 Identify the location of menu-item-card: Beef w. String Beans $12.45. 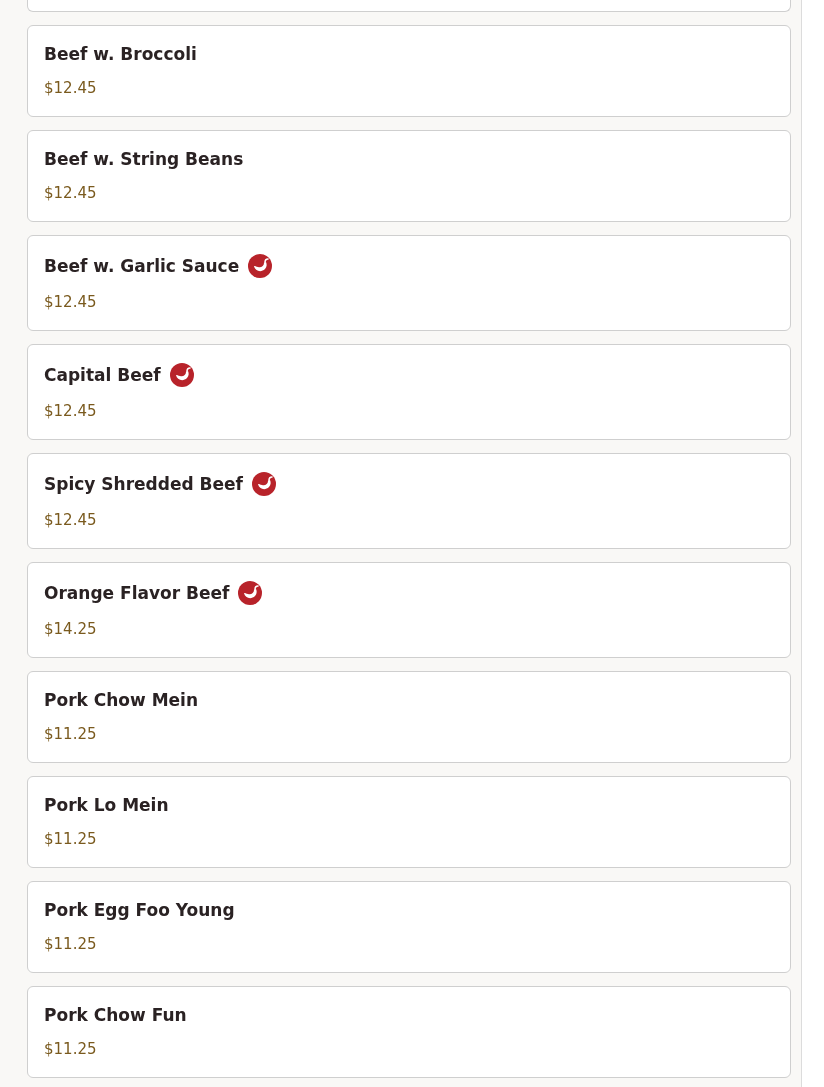
(409, 176).